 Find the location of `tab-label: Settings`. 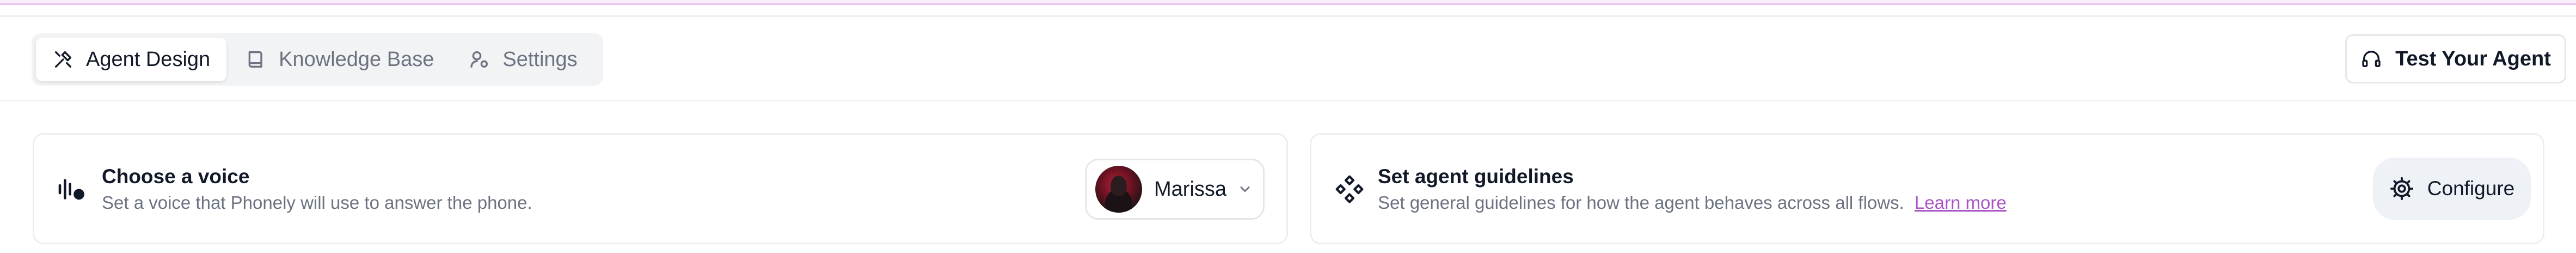

tab-label: Settings is located at coordinates (540, 59).